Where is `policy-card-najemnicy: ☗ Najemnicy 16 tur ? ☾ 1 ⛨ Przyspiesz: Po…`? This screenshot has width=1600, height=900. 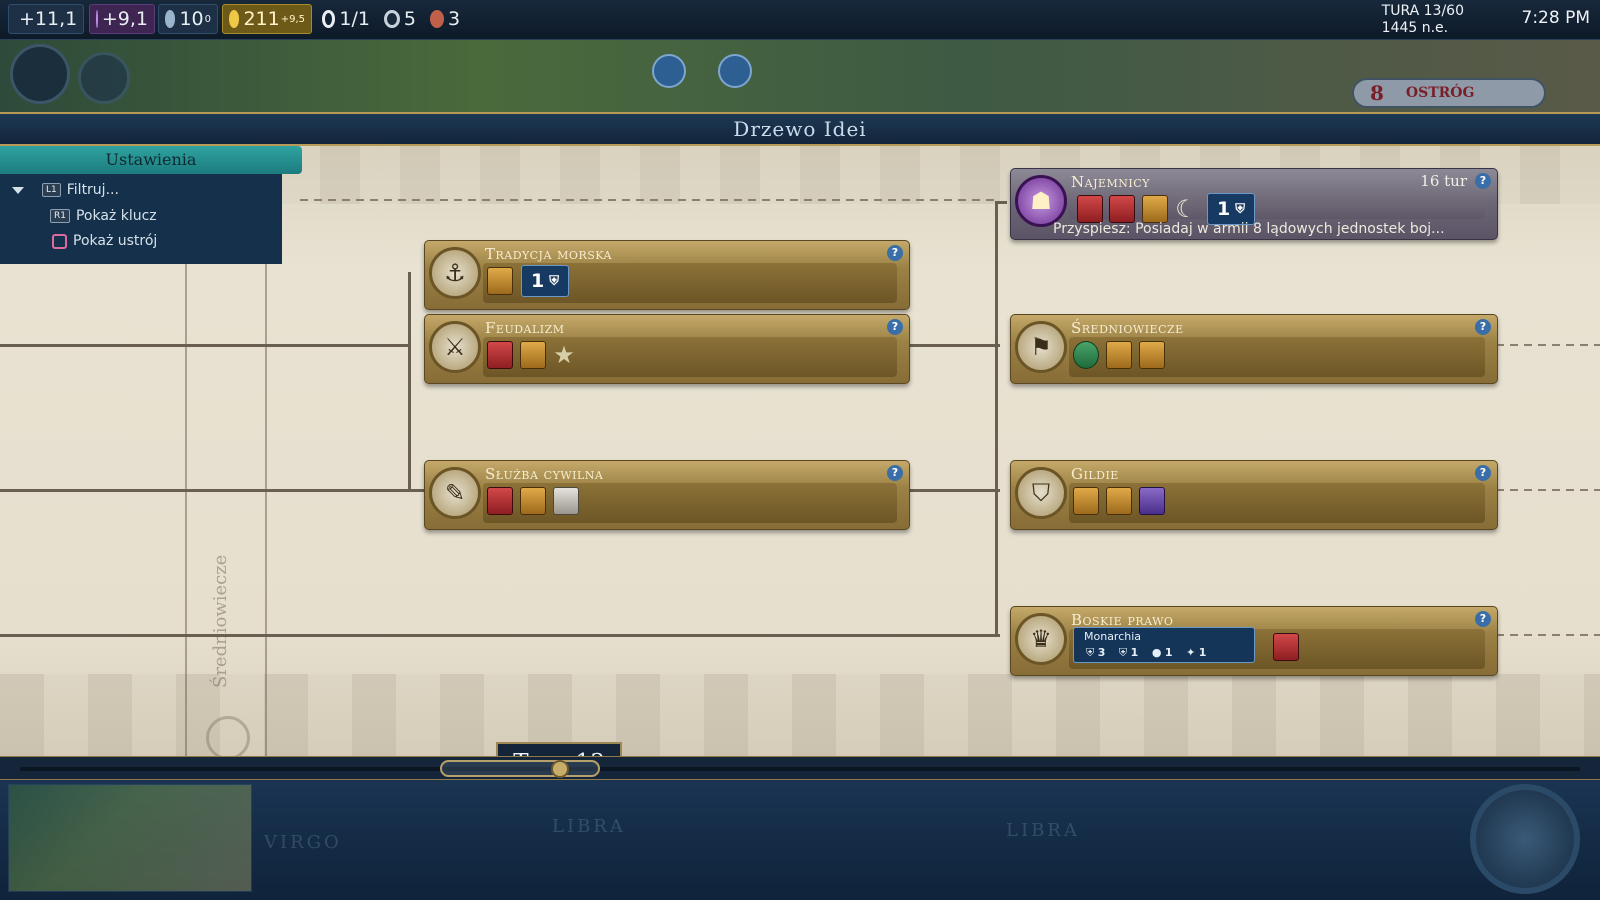
policy-card-najemnicy: ☗ Najemnicy 16 tur ? ☾ 1 ⛨ Przyspiesz: Po… is located at coordinates (1254, 204).